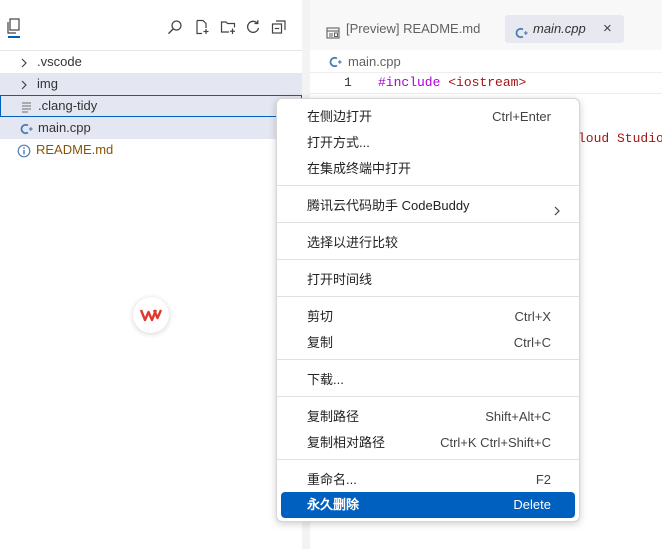 Image resolution: width=662 pixels, height=549 pixels. I want to click on menu-item-open-to-side: 在侧边打开 Ctrl+Enter, so click(428, 117).